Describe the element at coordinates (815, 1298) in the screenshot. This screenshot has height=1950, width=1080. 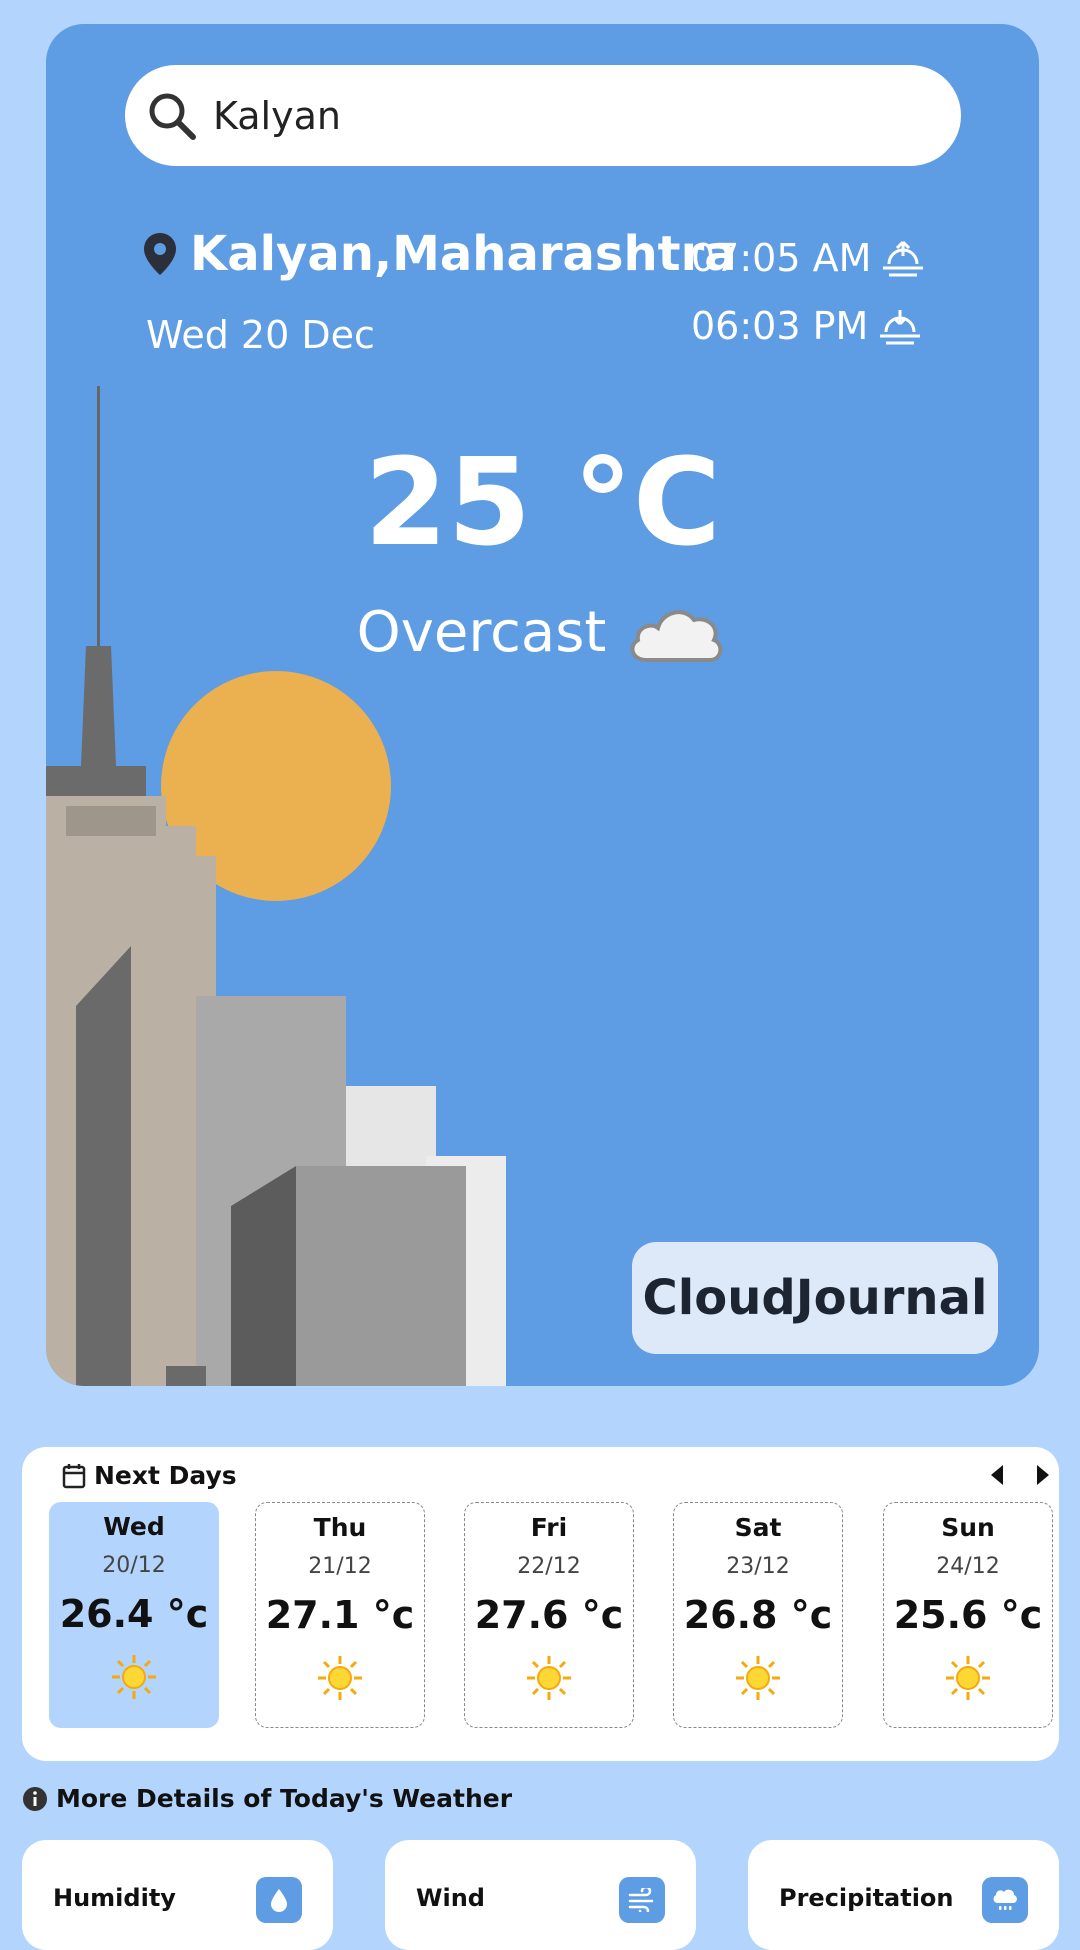
I see `brand-badge: CloudJournal` at that location.